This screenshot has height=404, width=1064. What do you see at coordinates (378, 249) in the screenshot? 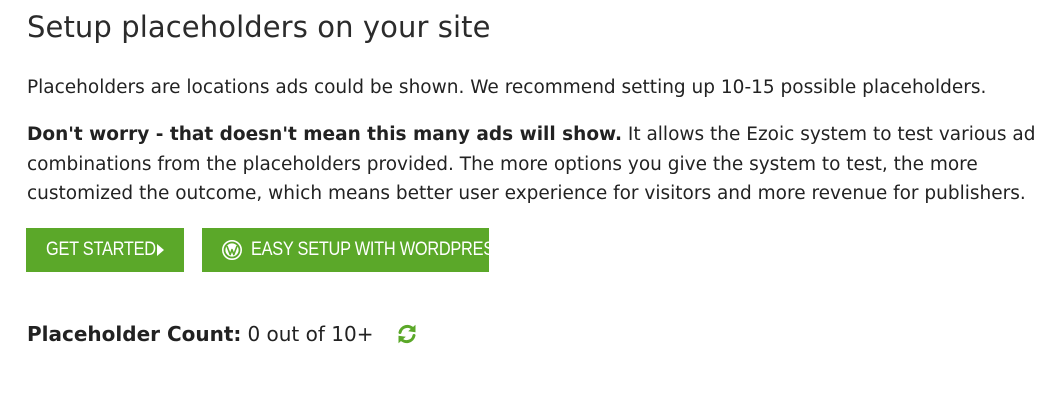
I see `wordpress-setup-label: EASY SETUP WITH WORDPRESS` at bounding box center [378, 249].